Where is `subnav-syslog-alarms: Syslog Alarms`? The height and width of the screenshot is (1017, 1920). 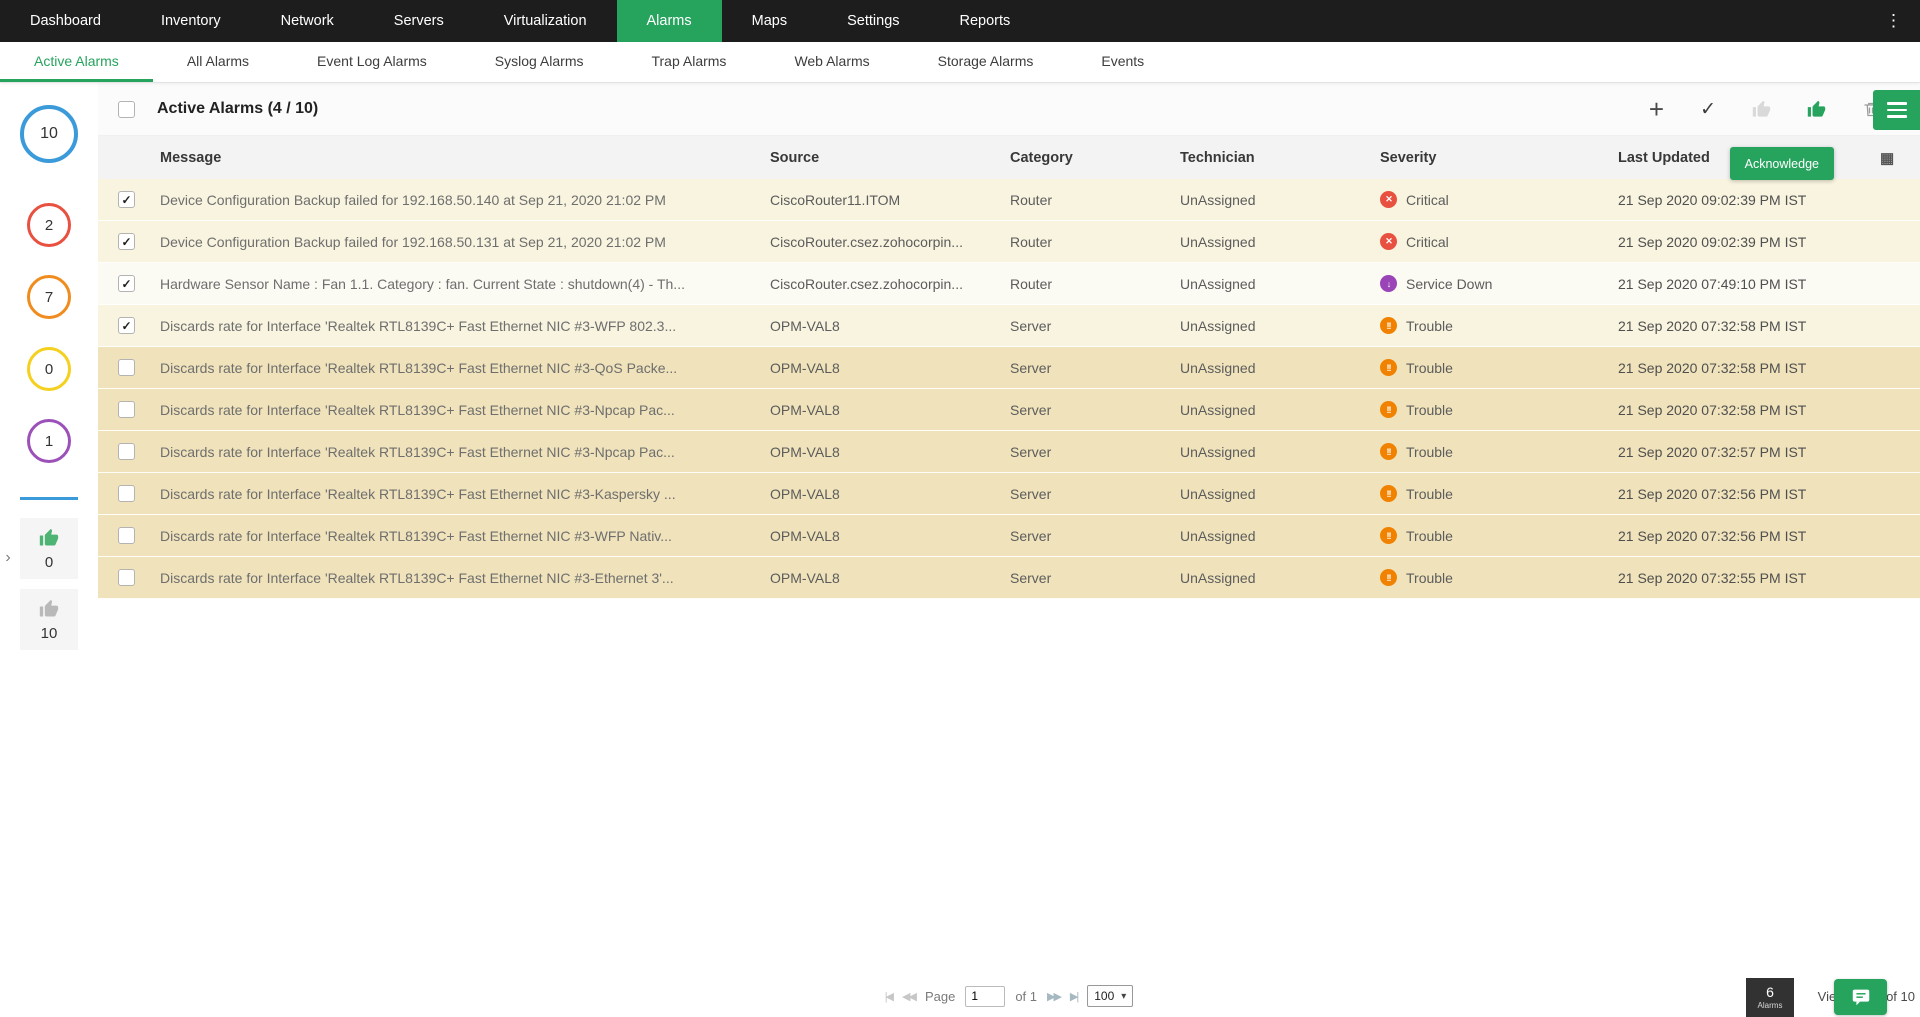 subnav-syslog-alarms: Syslog Alarms is located at coordinates (539, 62).